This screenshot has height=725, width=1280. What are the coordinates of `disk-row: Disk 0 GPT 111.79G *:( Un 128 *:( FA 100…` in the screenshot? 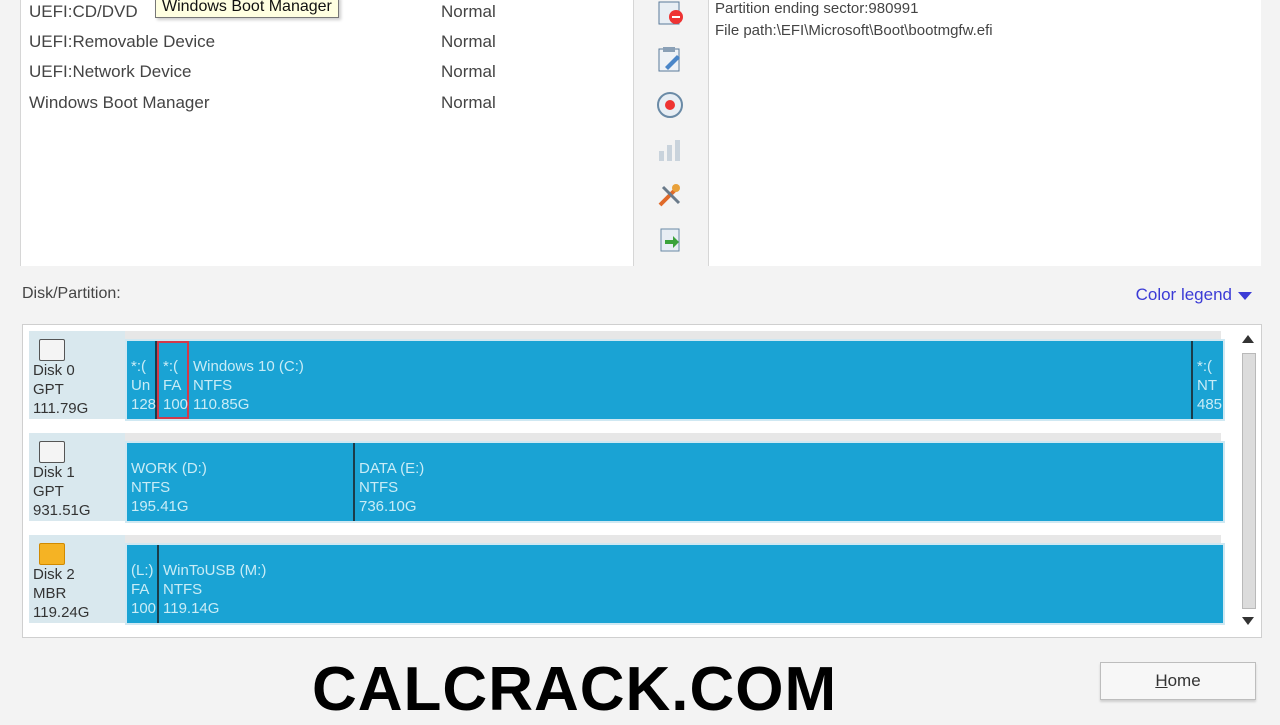 It's located at (627, 376).